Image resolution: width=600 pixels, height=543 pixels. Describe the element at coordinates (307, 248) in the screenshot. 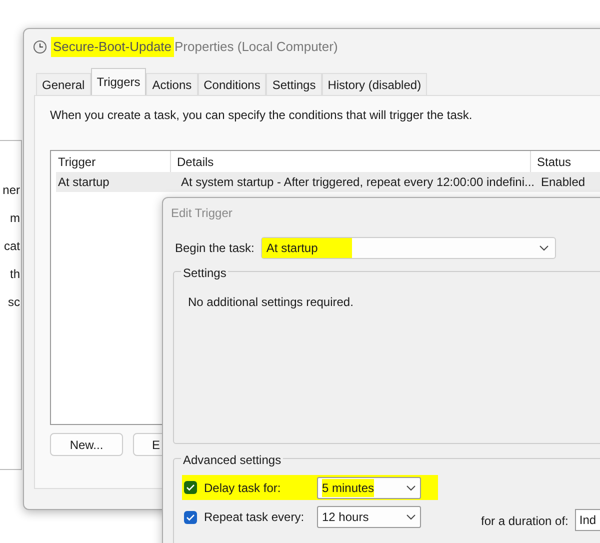

I see `dropdown-value: At startup` at that location.